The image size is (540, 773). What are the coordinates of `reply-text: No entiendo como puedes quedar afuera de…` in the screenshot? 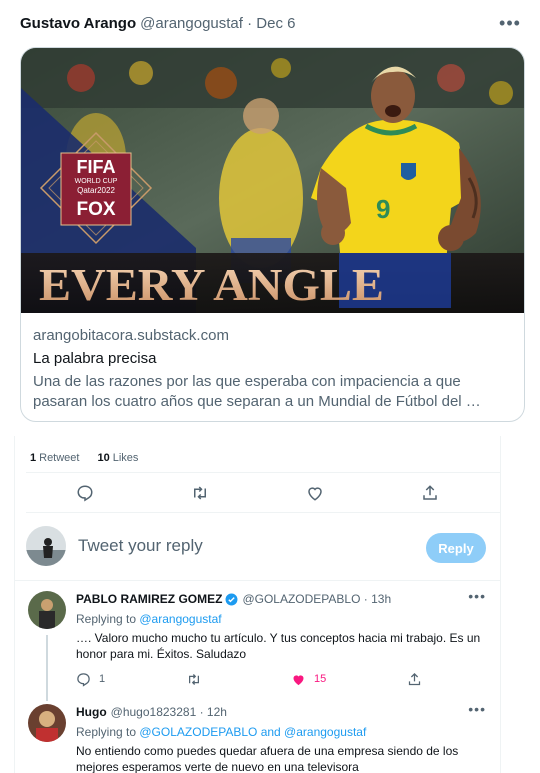 It's located at (267, 758).